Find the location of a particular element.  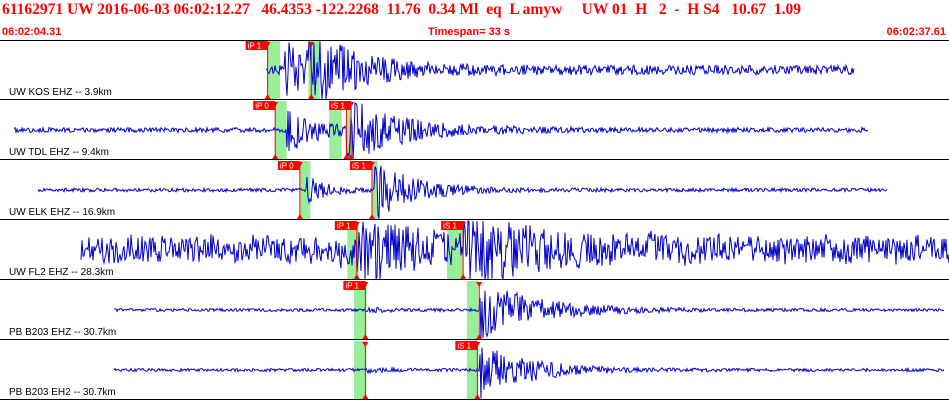

pick-window is located at coordinates (273, 70).